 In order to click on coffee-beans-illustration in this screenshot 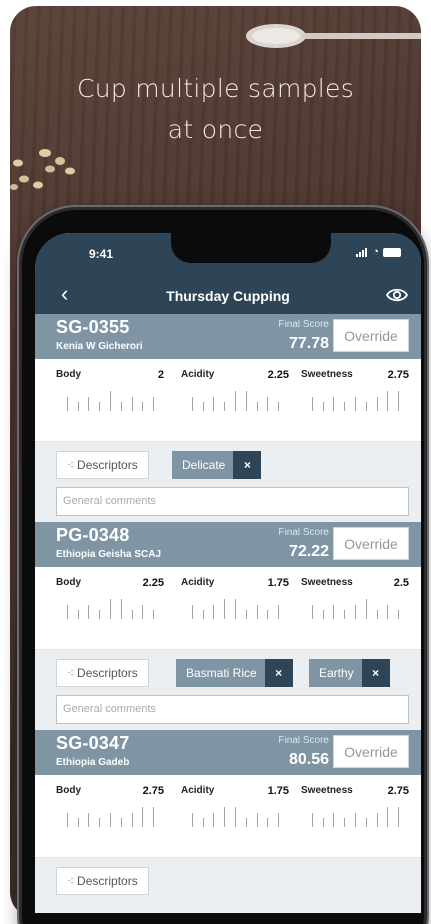, I will do `click(42, 169)`.